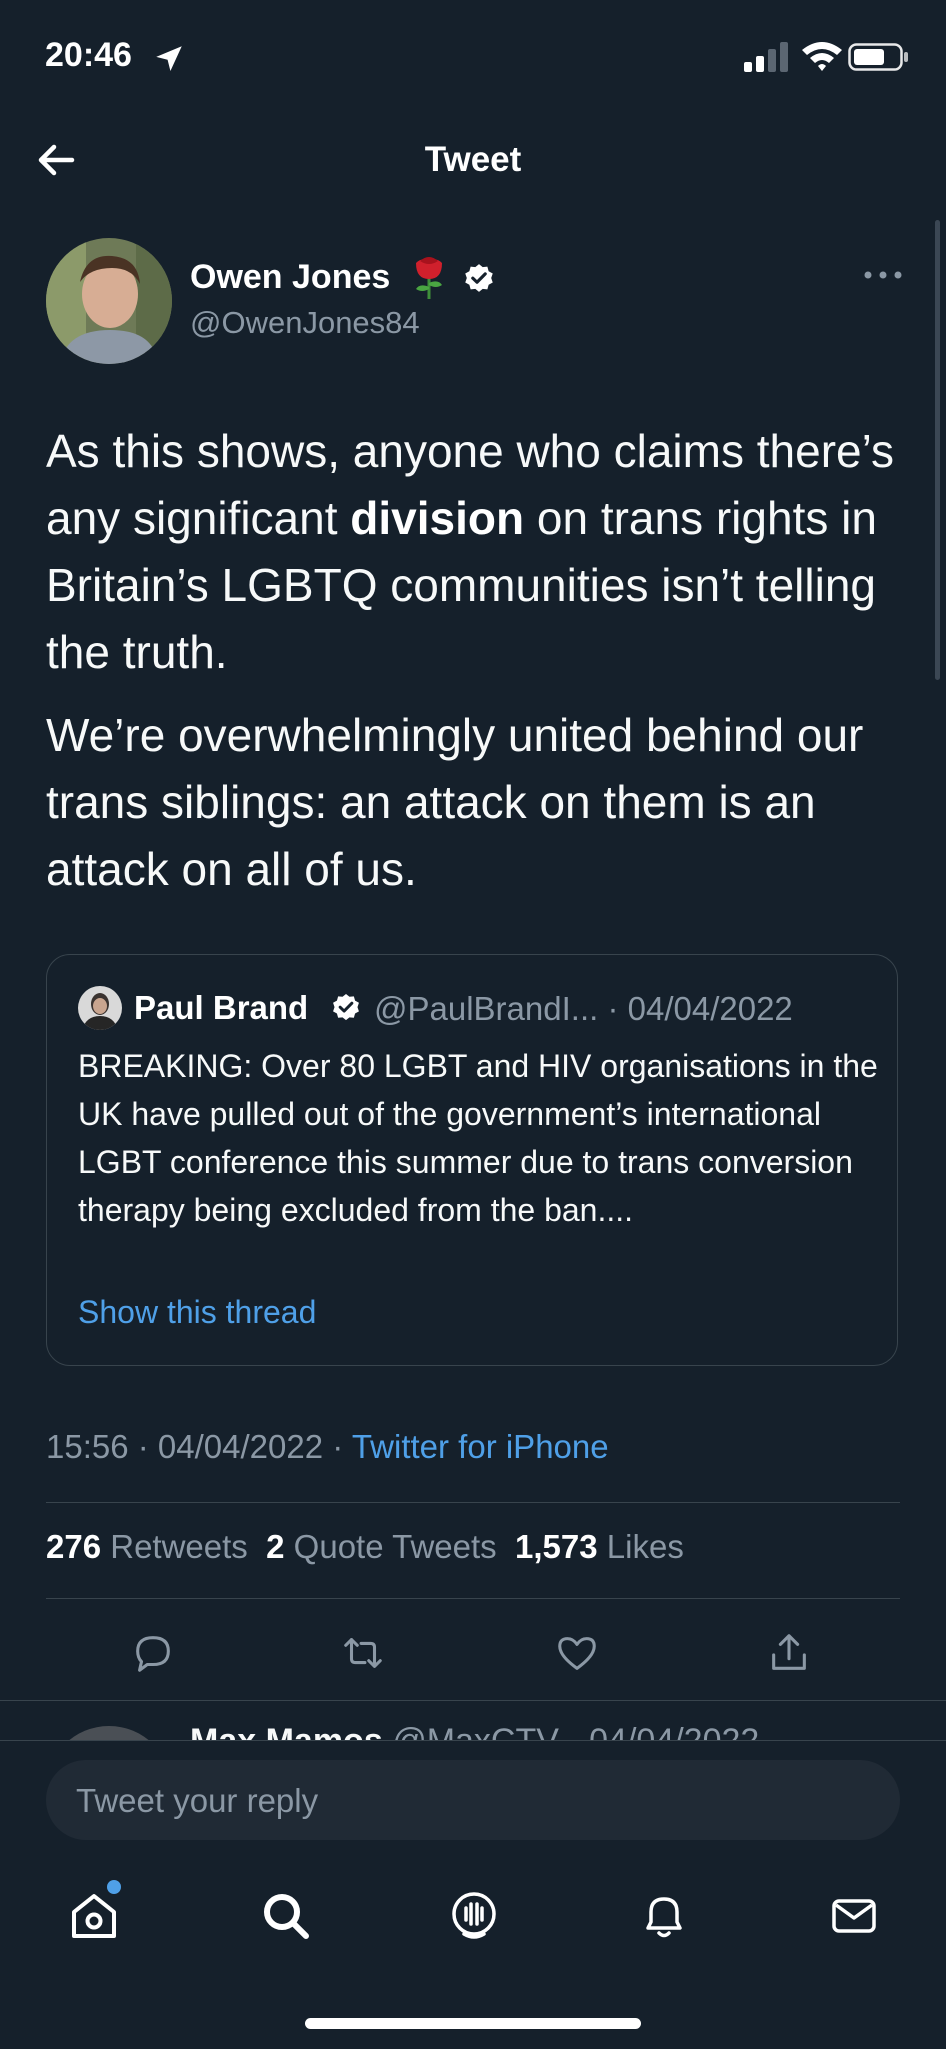 This screenshot has width=946, height=2049. I want to click on tweet-date: 04/04/2022, so click(240, 1446).